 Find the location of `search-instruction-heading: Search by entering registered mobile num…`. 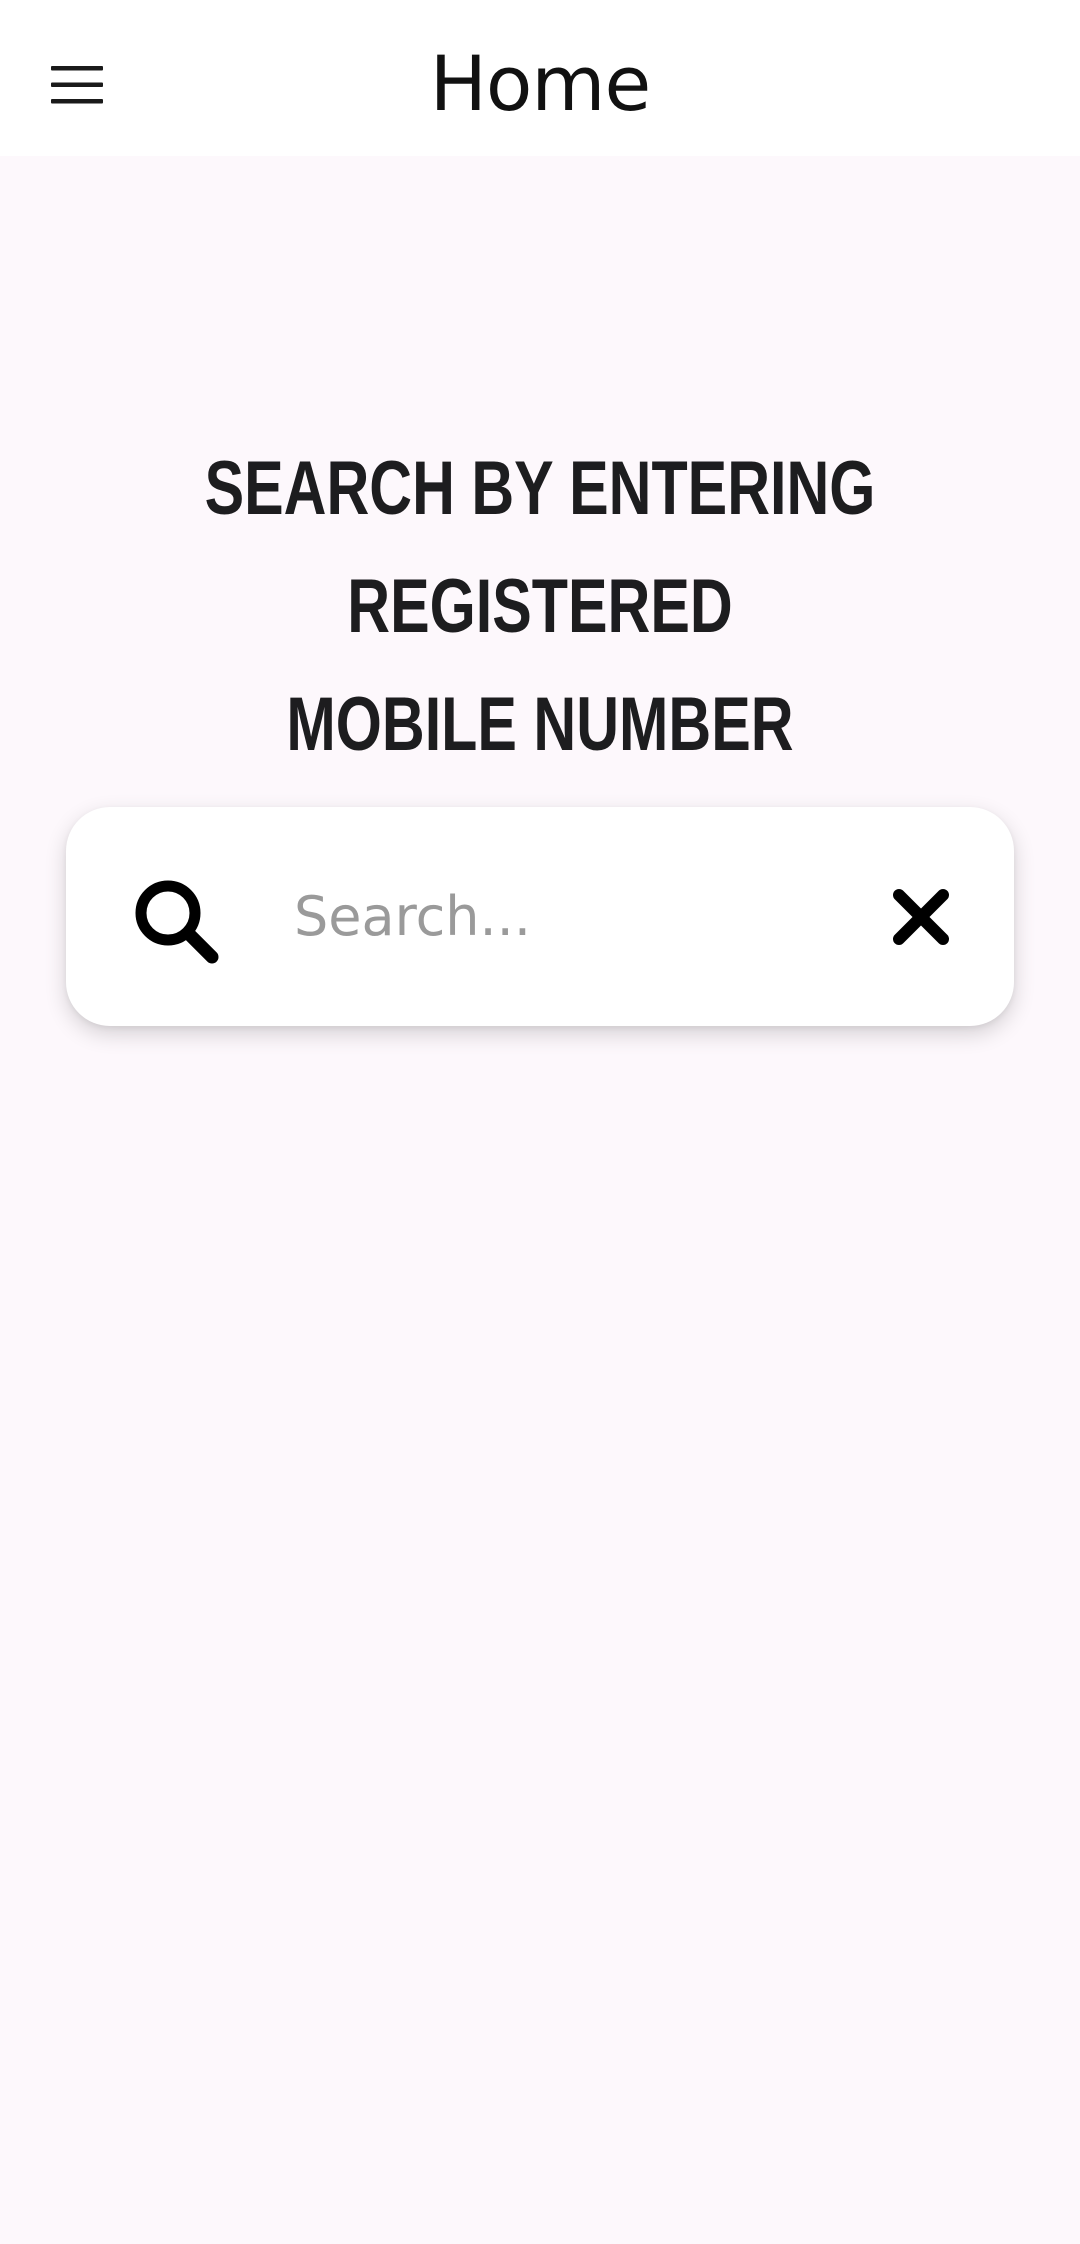

search-instruction-heading: Search by entering registered mobile num… is located at coordinates (540, 607).